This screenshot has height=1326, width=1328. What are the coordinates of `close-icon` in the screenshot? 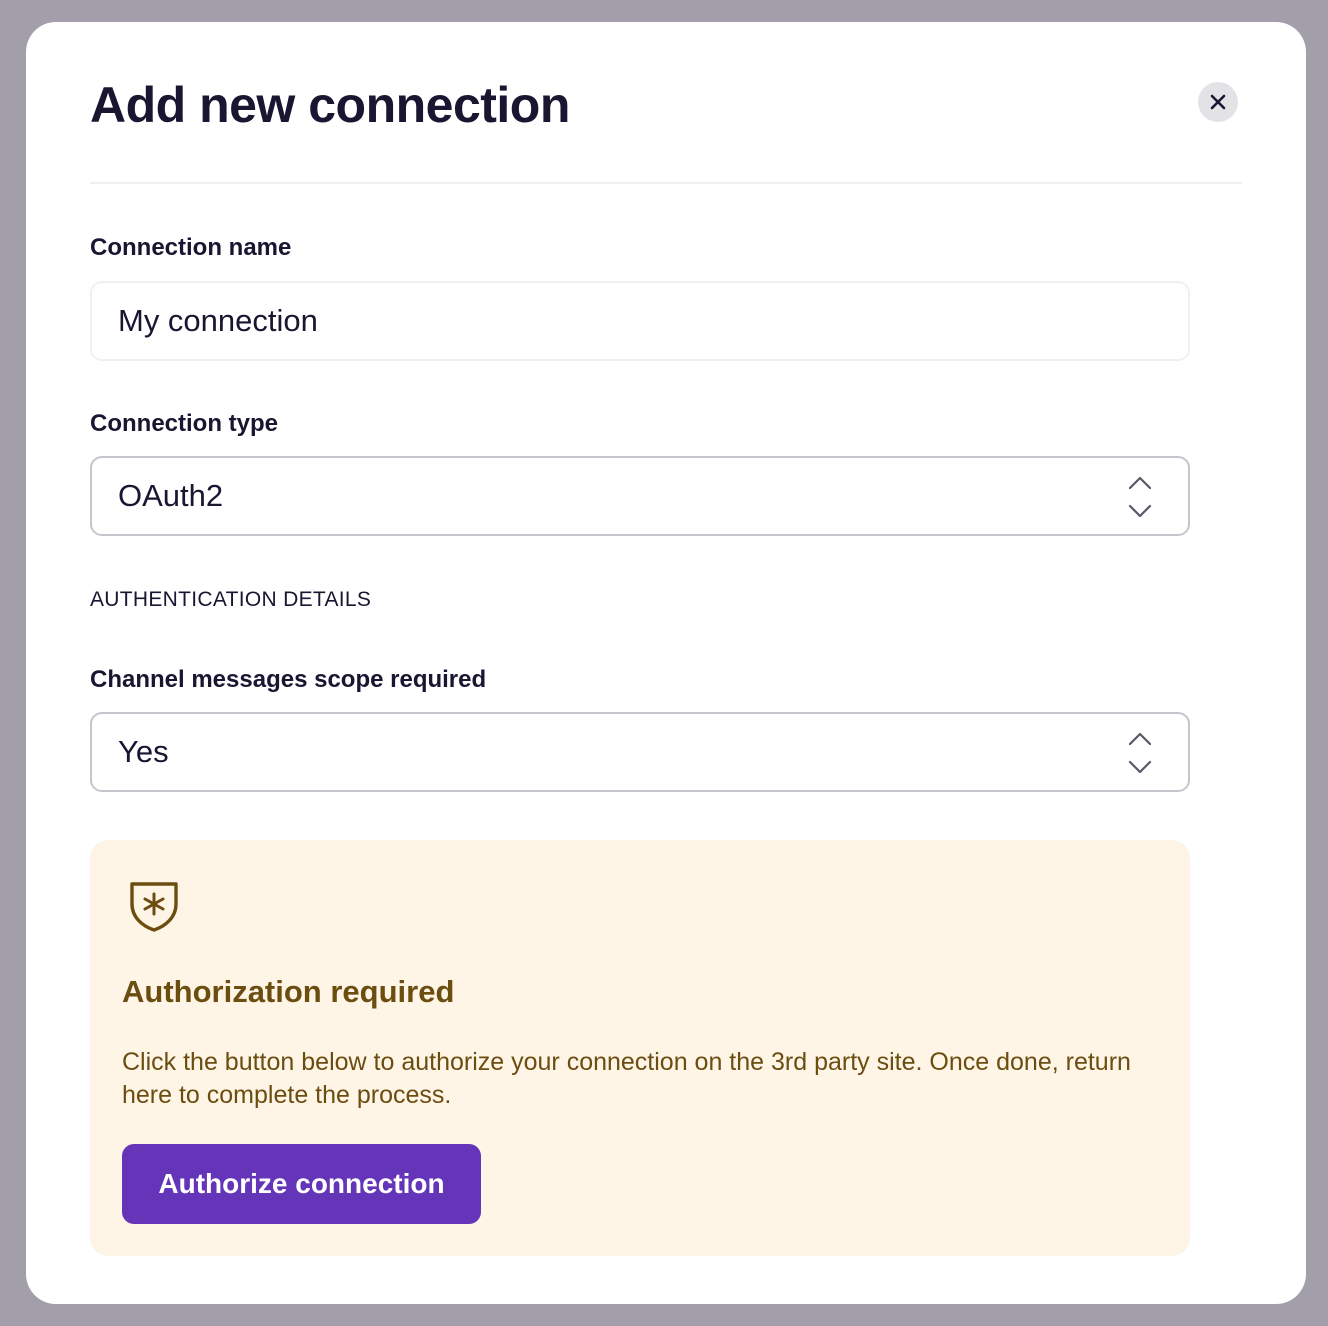 It's located at (1218, 102).